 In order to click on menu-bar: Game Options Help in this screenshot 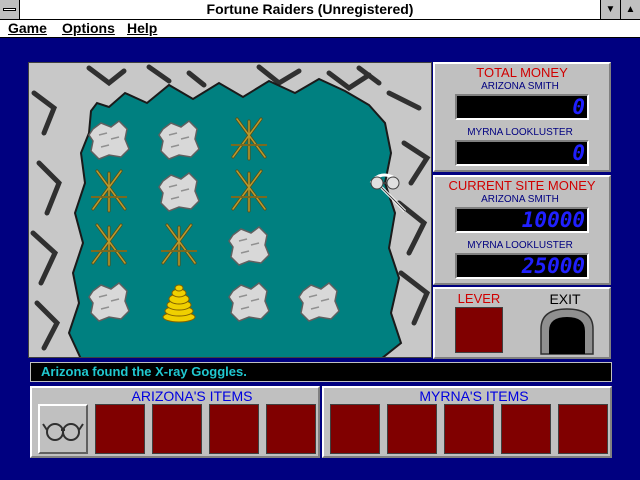, I will do `click(320, 29)`.